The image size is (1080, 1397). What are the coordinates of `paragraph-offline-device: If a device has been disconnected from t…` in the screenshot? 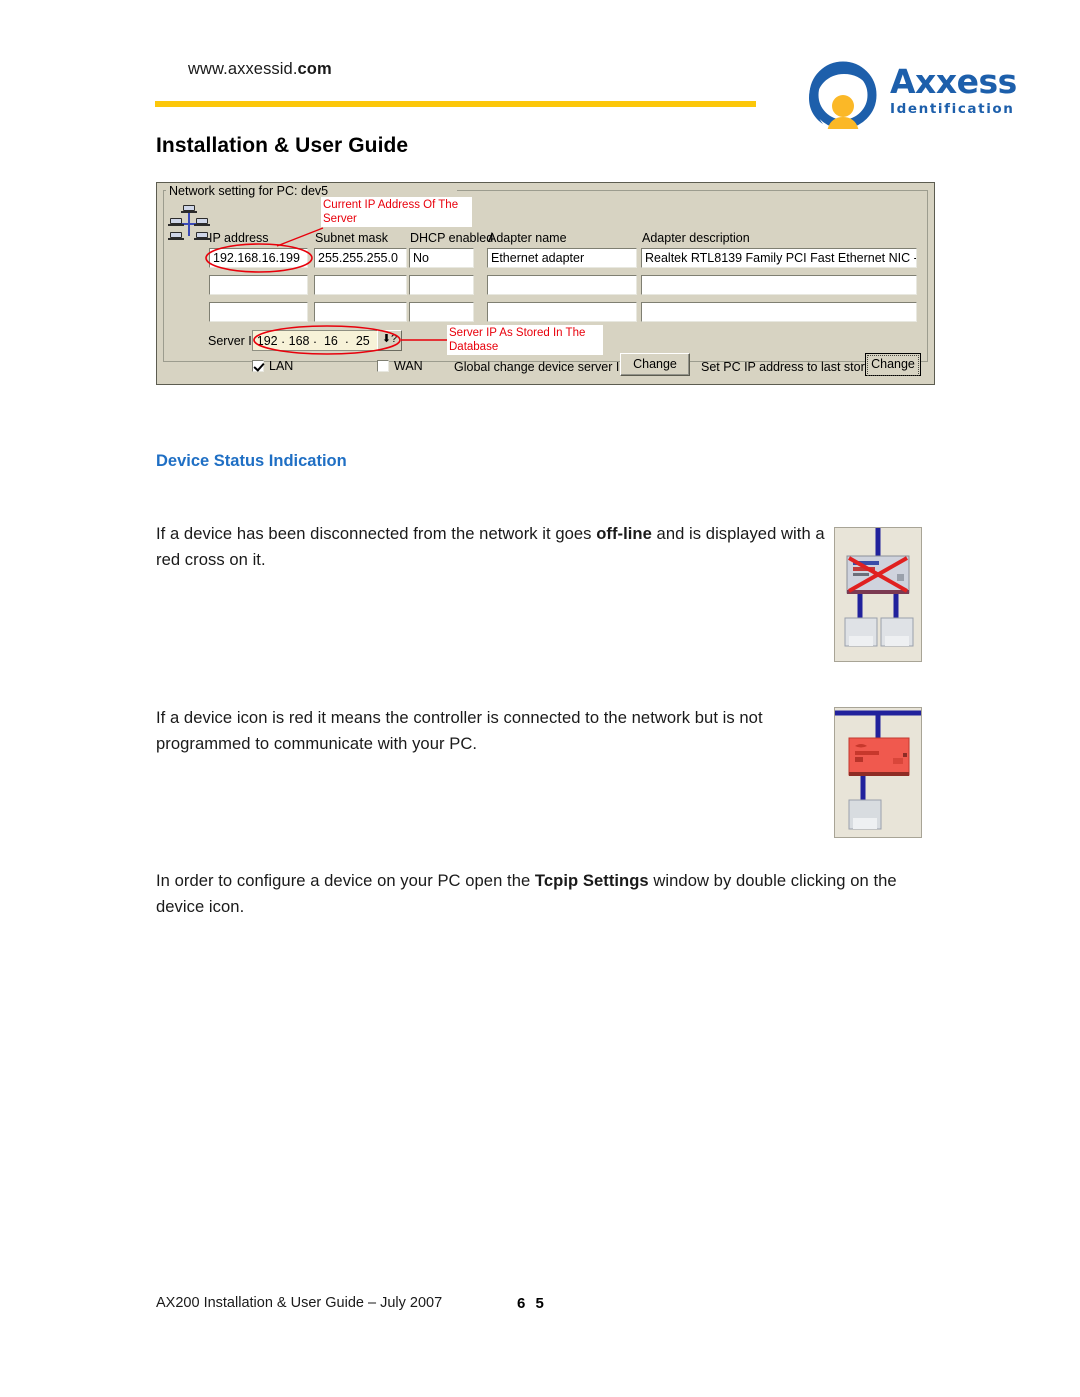 It's located at (491, 547).